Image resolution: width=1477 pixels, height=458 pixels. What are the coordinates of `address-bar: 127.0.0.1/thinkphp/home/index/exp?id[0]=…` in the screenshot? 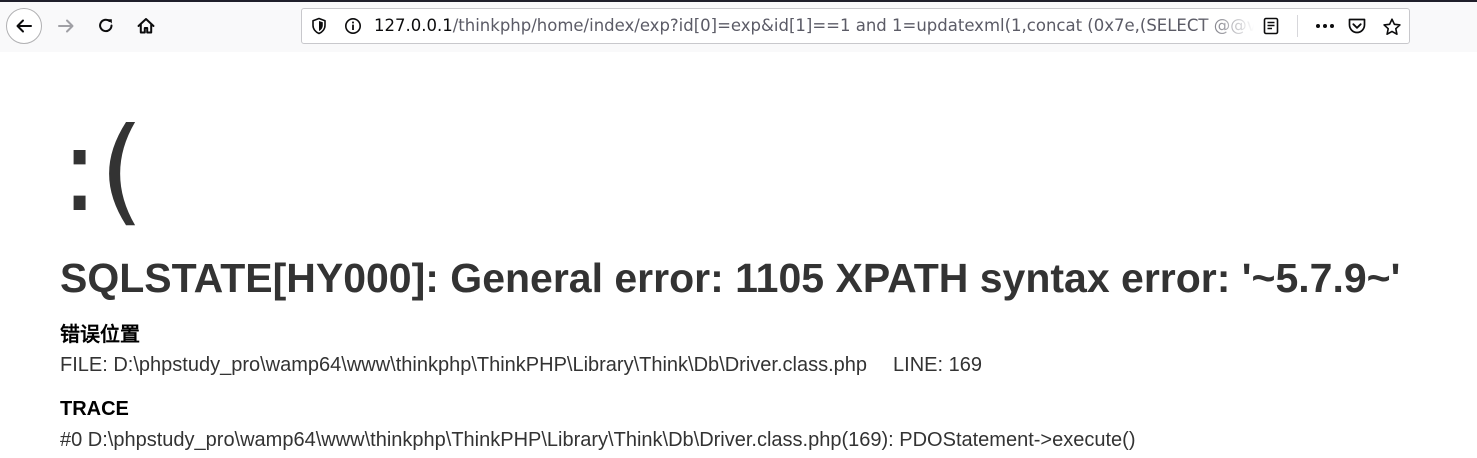 It's located at (855, 26).